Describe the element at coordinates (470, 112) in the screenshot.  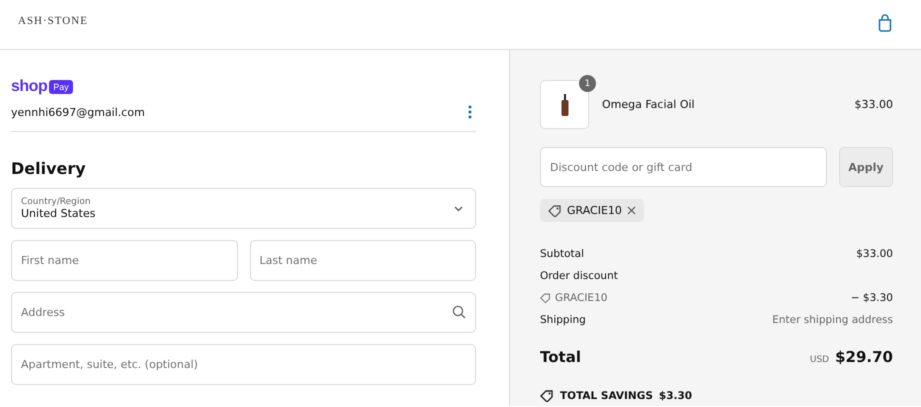
I see `more-options-icon` at that location.